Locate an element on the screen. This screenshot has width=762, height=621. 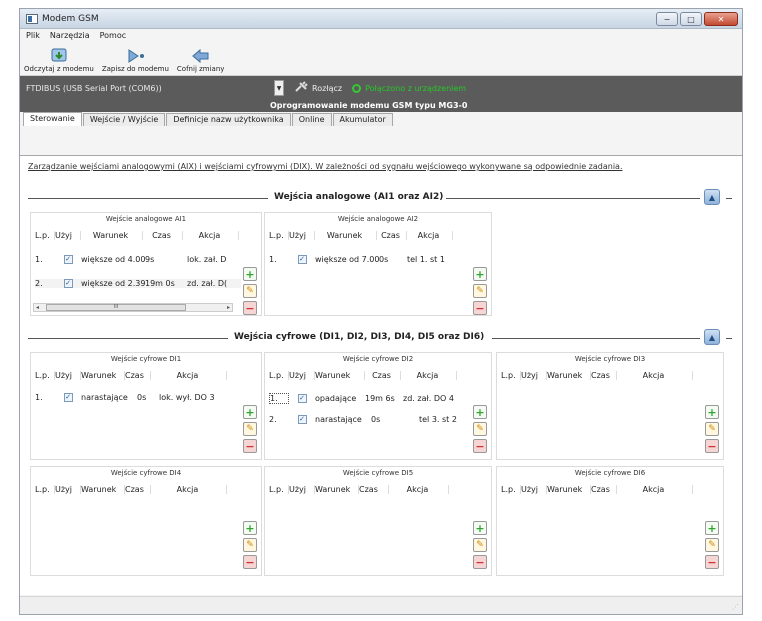
ai1-row-actions: + ✎ − is located at coordinates (250, 291).